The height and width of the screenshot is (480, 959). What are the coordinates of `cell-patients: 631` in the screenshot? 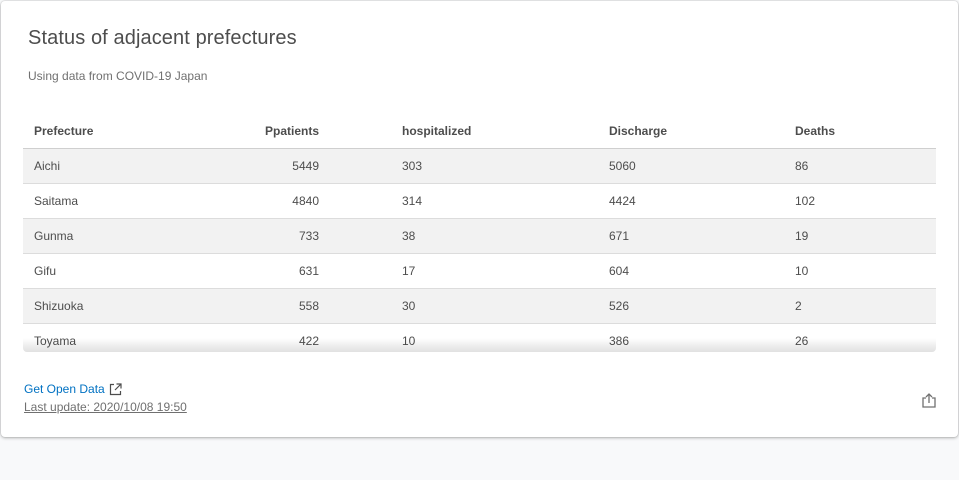 It's located at (259, 271).